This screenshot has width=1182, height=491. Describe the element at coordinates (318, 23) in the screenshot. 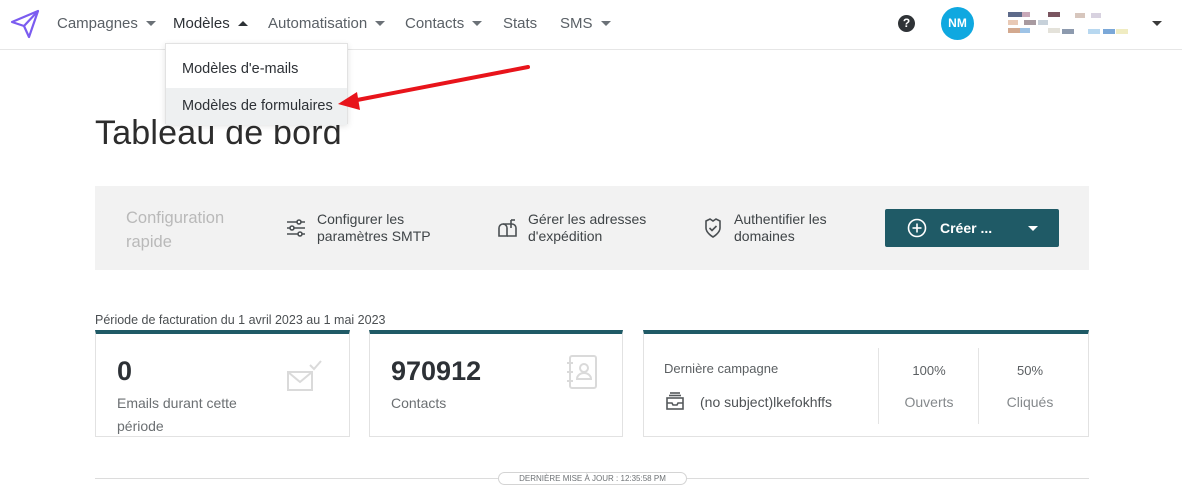

I see `nav-automatisation-label: Automatisation` at that location.